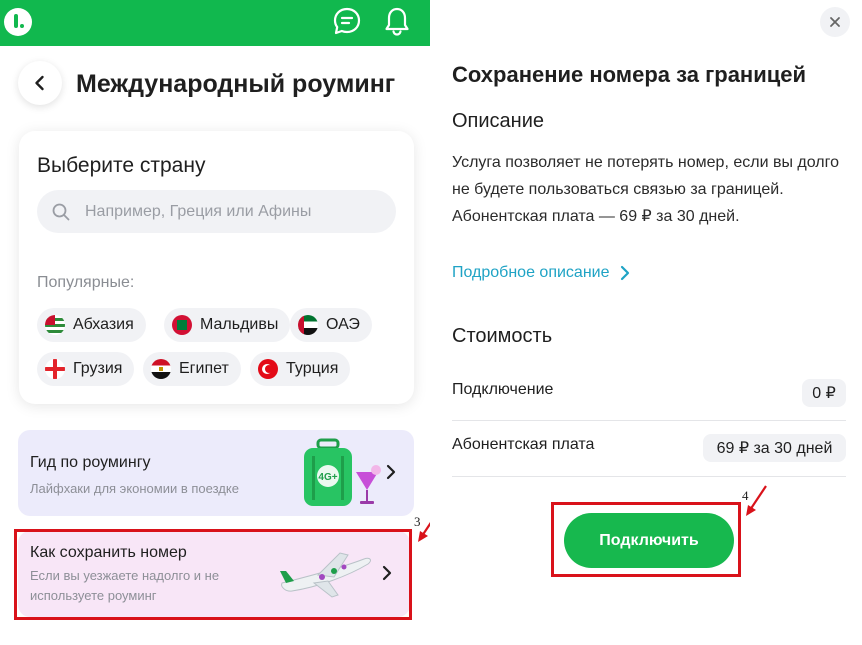  I want to click on page-title: Международный роуминг, so click(236, 84).